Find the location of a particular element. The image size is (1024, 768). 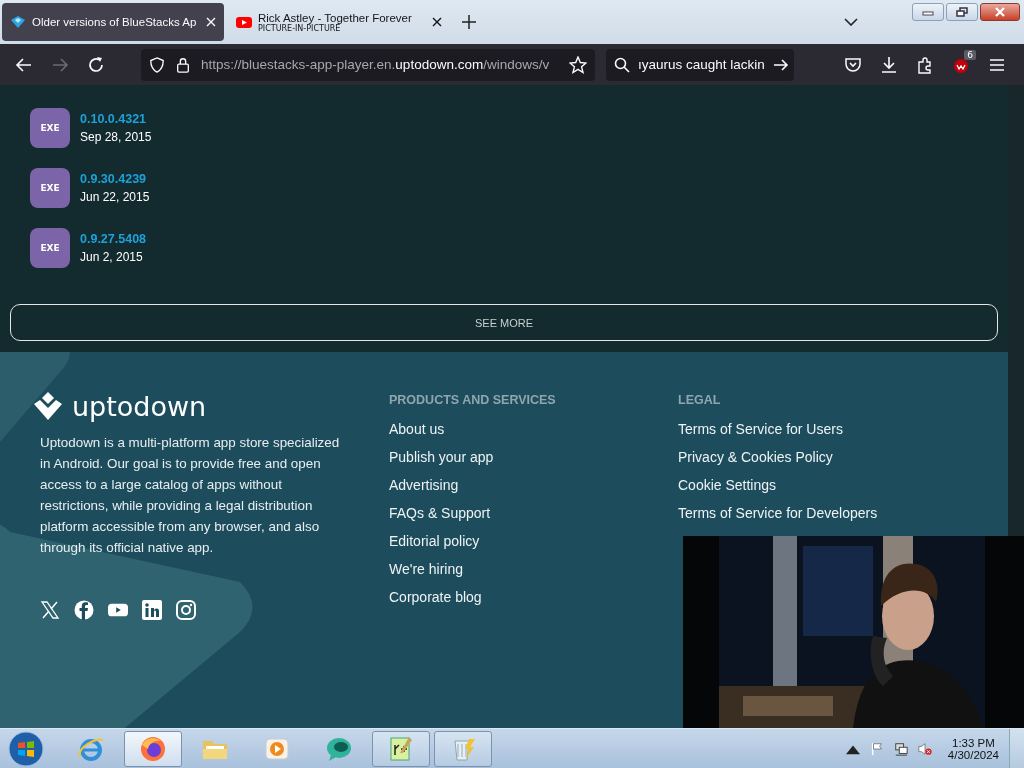

notepad-icon is located at coordinates (401, 748).